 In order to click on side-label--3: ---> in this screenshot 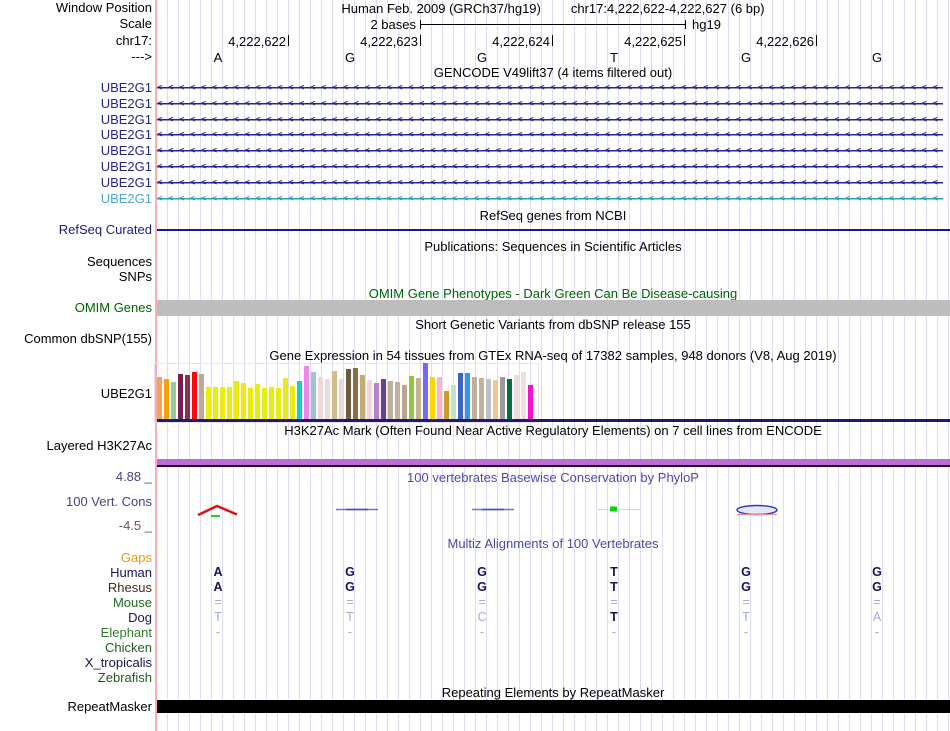, I will do `click(76, 57)`.